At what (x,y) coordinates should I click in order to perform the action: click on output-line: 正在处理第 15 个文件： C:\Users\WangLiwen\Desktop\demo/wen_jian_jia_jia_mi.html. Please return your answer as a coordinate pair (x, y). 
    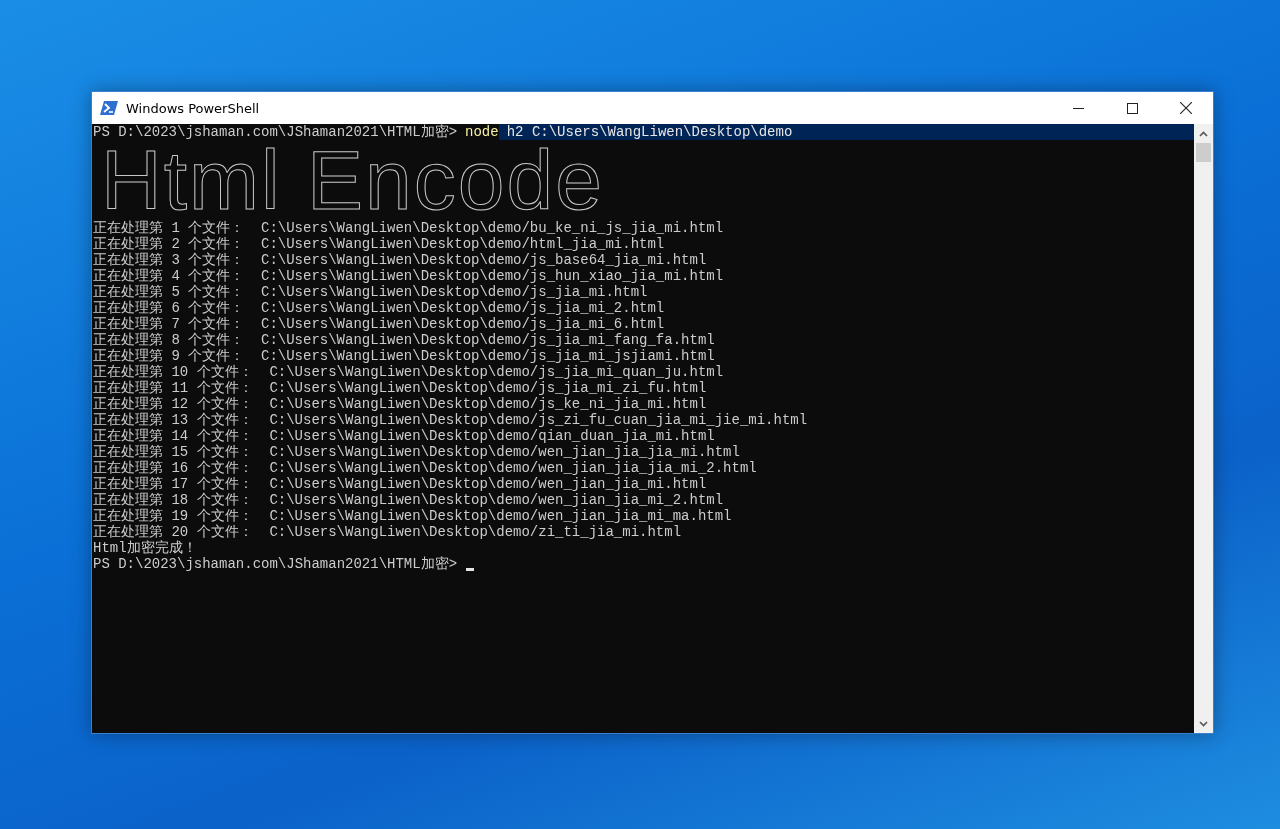
    Looking at the image, I should click on (416, 452).